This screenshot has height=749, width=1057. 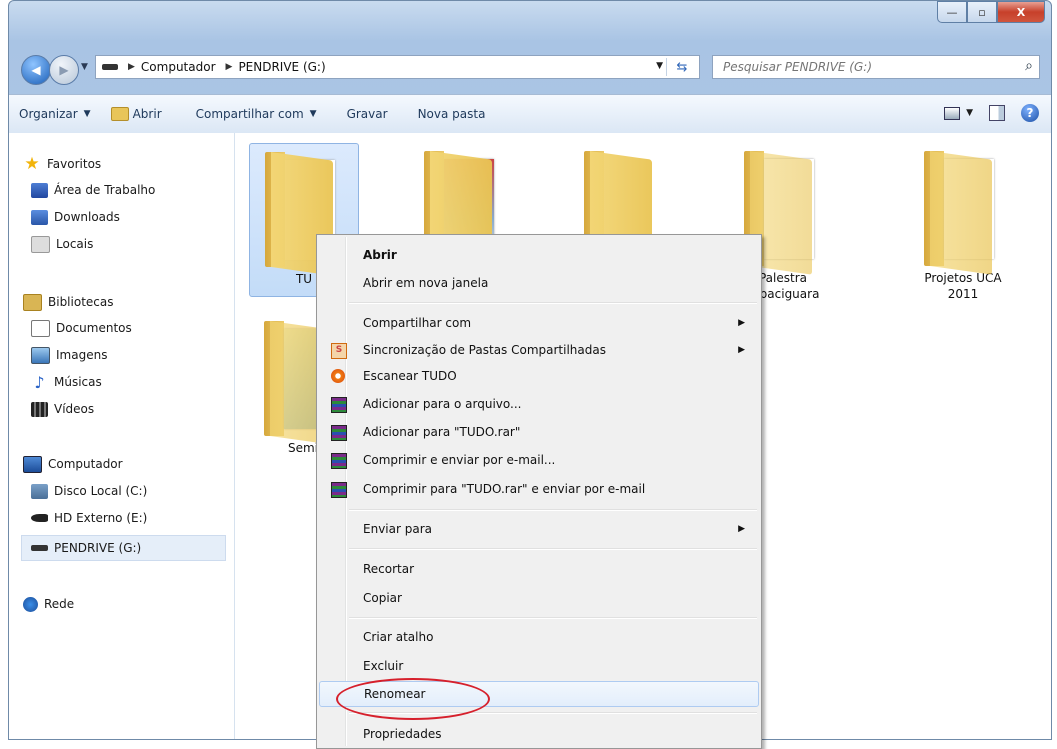 What do you see at coordinates (997, 113) in the screenshot?
I see `preview-pane-icon` at bounding box center [997, 113].